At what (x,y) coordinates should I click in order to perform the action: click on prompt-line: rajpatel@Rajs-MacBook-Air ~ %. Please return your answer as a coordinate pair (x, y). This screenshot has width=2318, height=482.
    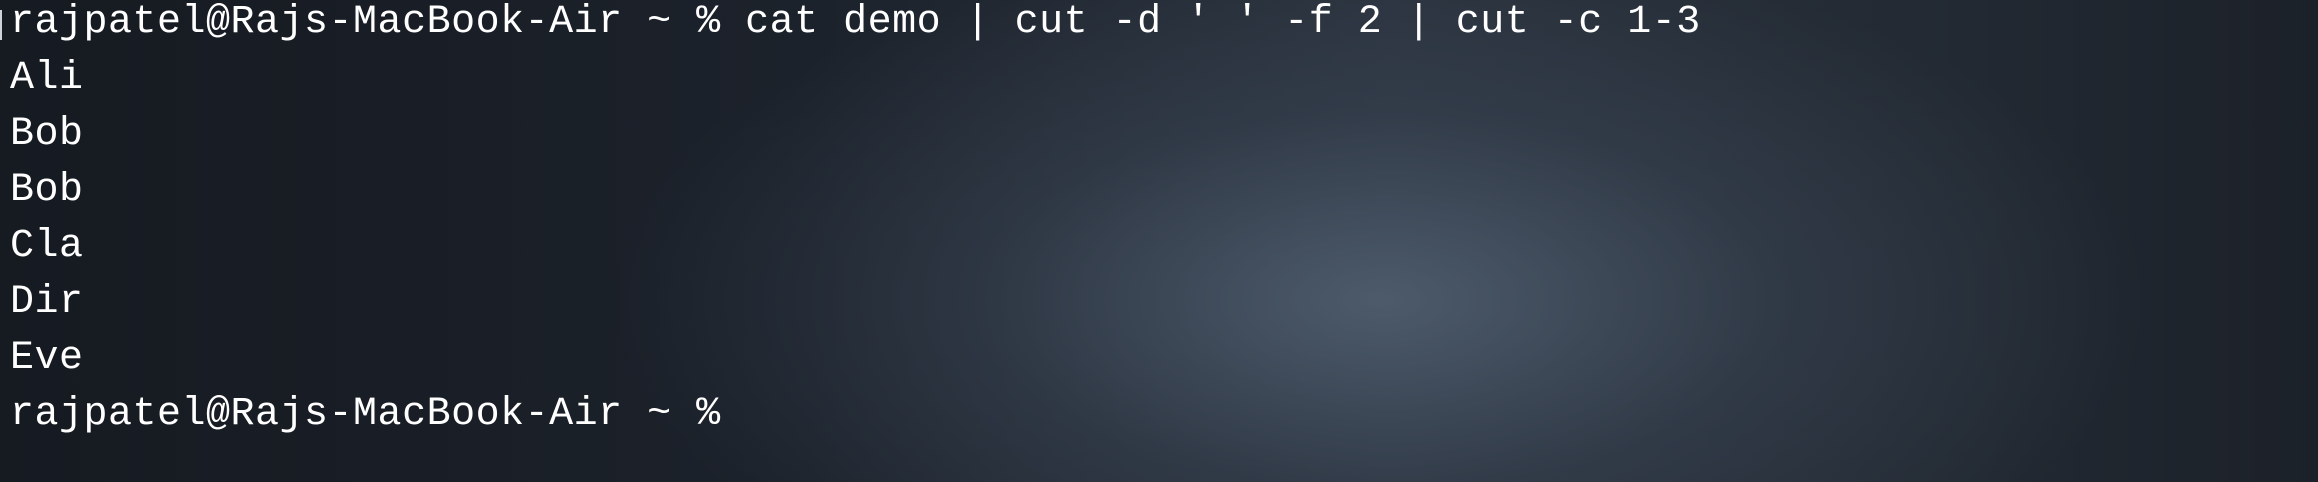
    Looking at the image, I should click on (855, 420).